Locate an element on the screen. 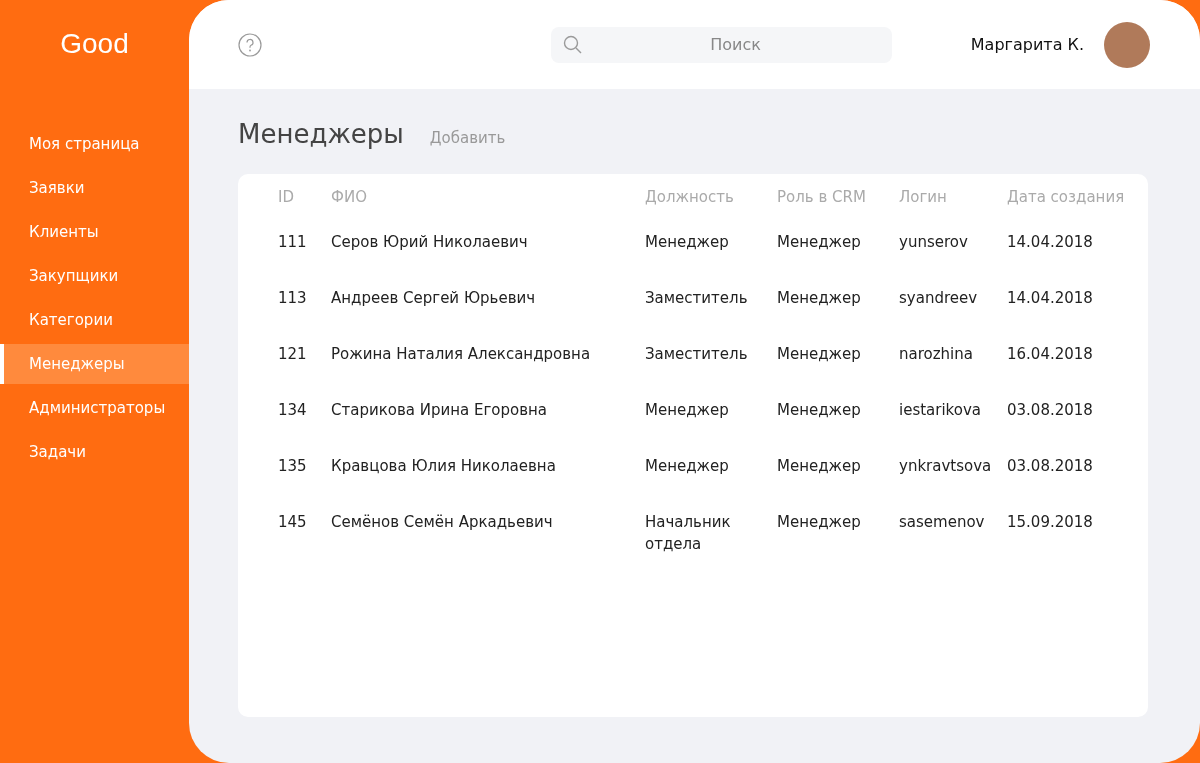  column-header: Логин is located at coordinates (953, 197).